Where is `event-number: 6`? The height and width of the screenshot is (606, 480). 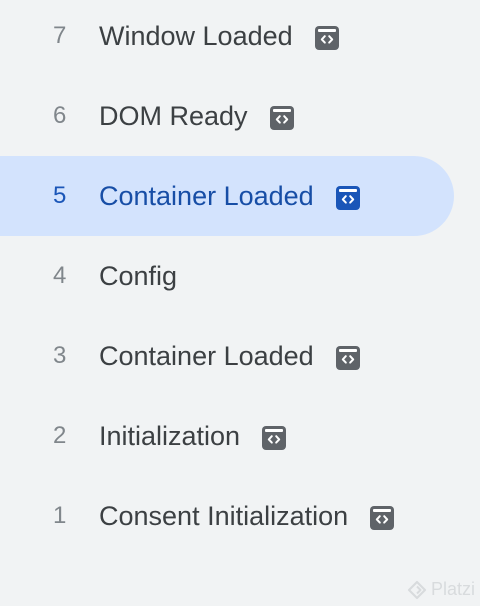 event-number: 6 is located at coordinates (60, 115).